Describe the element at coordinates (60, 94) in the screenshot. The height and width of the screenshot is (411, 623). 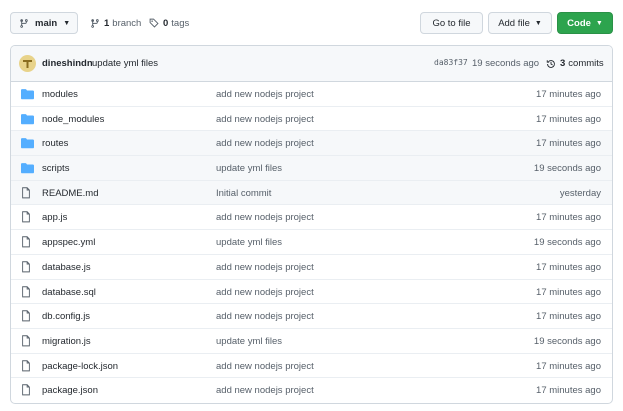
I see `file-name-link: modules` at that location.